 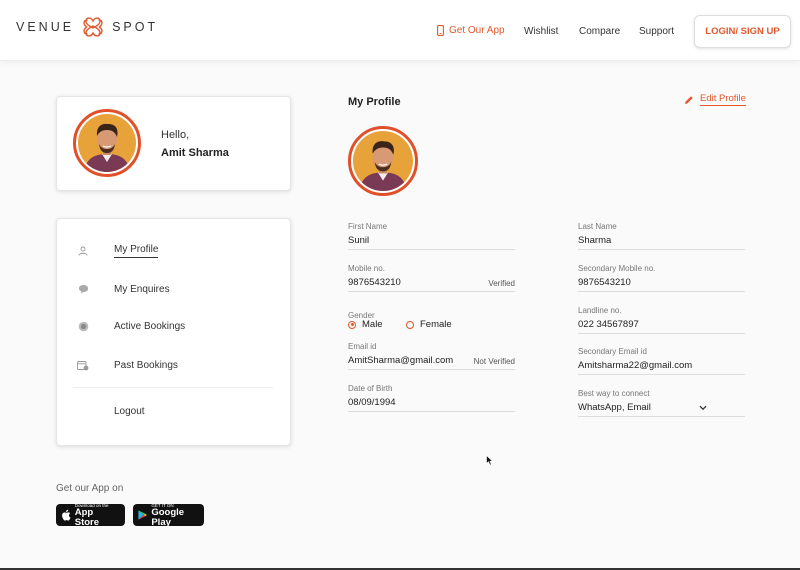 I want to click on menu-item-past-bookings: Past Bookings, so click(x=173, y=365).